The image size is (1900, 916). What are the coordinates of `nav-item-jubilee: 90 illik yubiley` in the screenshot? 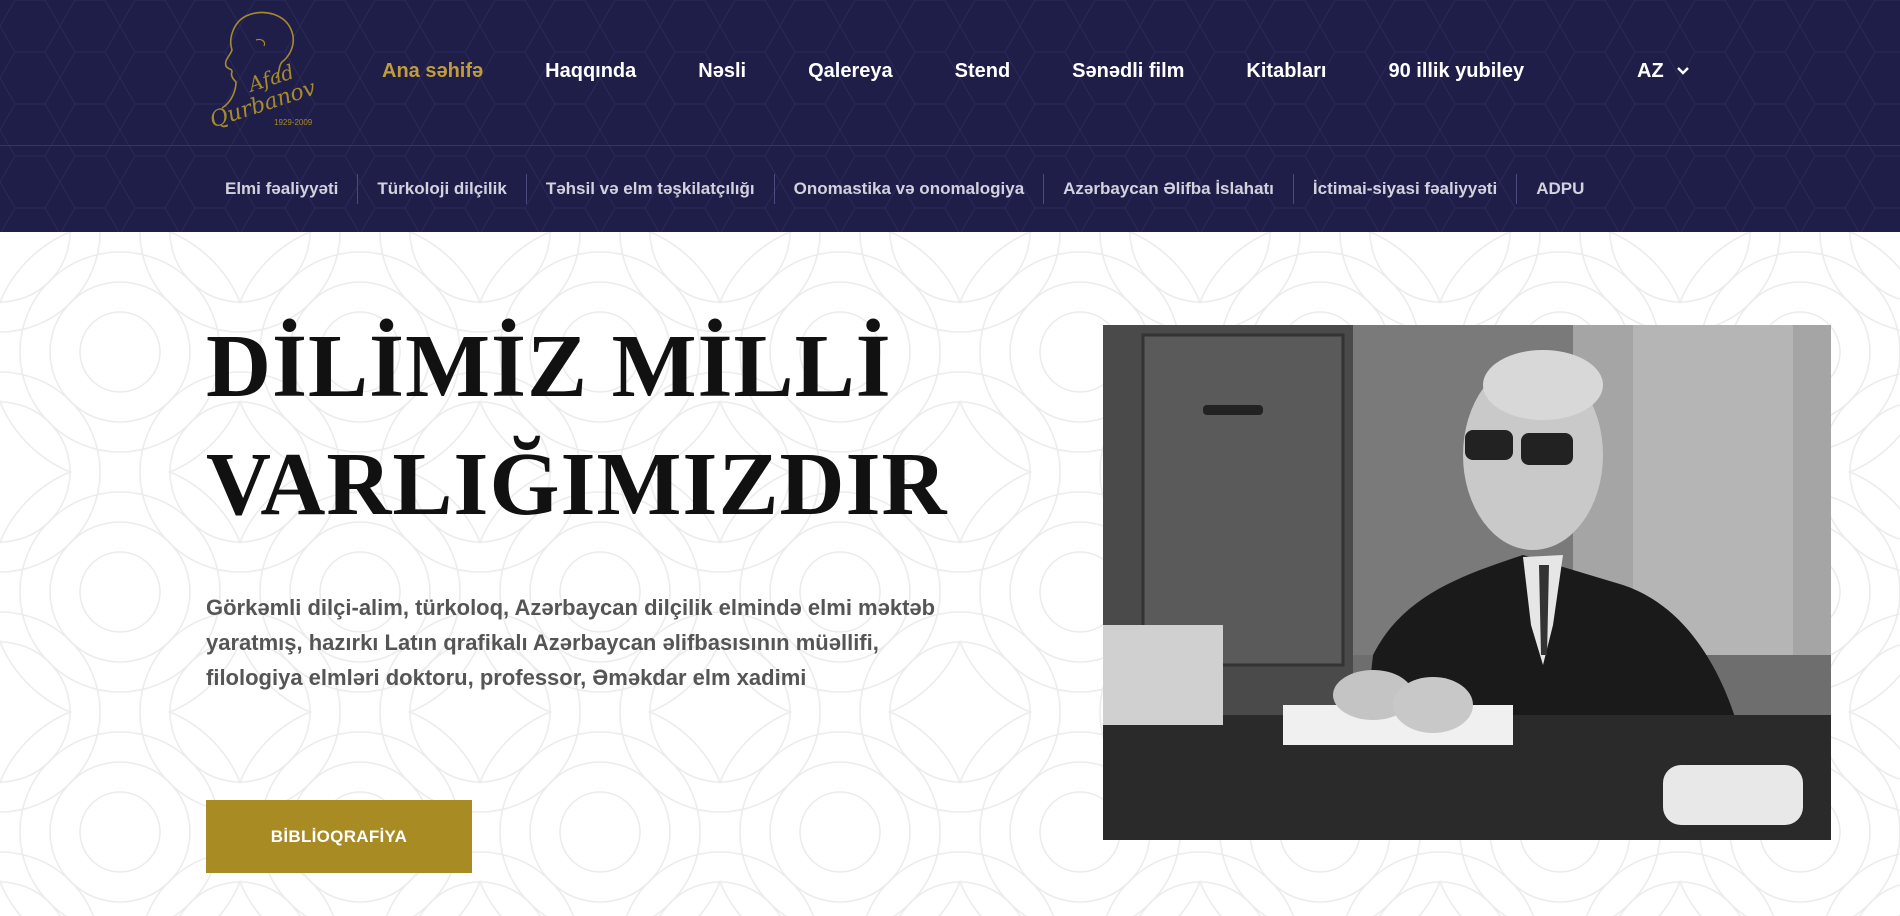 It's located at (1456, 71).